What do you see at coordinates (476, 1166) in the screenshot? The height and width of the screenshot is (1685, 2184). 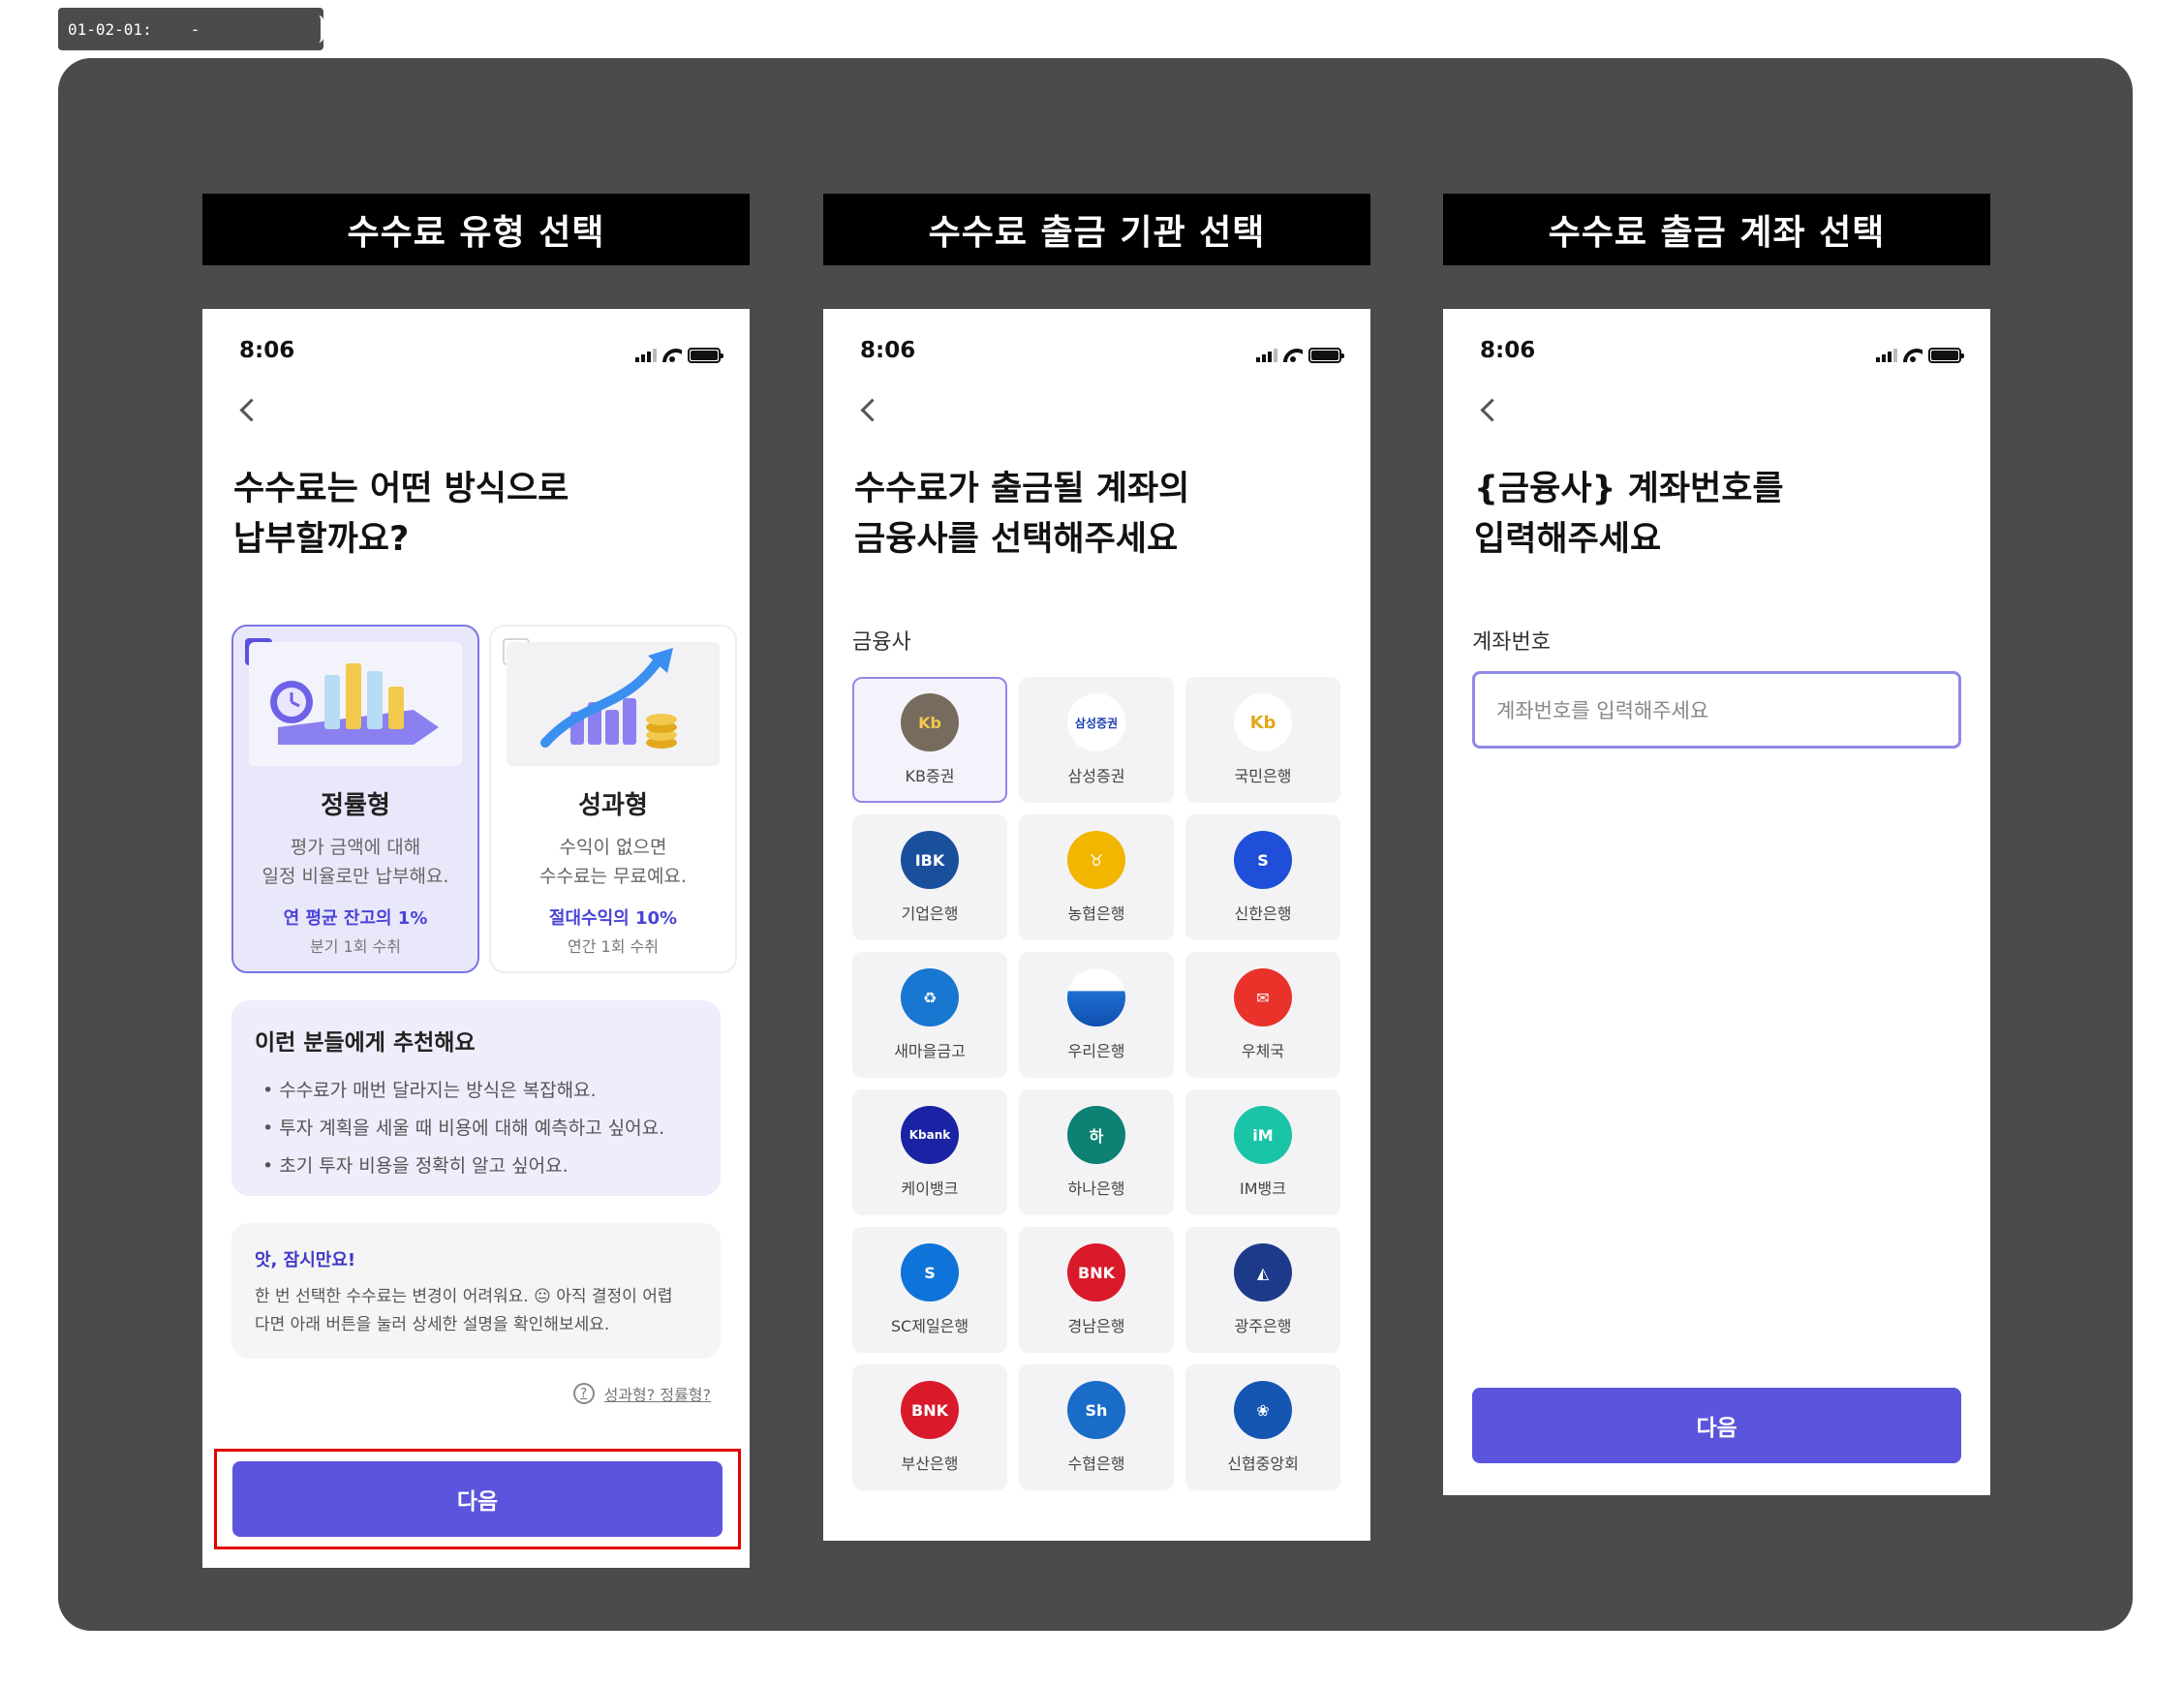 I see `list-item: 초기 투자 비용을 정확히 알고 싶어요.` at bounding box center [476, 1166].